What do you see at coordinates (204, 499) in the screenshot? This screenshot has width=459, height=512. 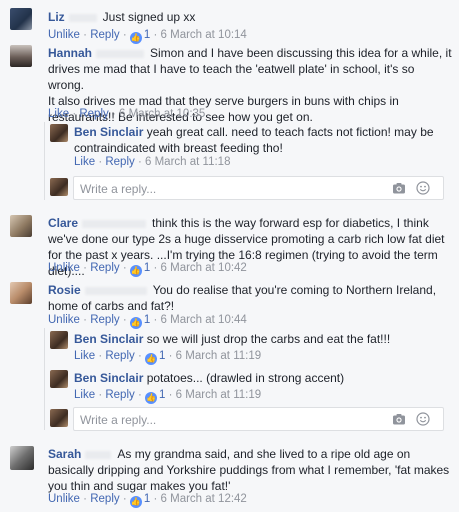 I see `timestamp: 6 March at 12:42` at bounding box center [204, 499].